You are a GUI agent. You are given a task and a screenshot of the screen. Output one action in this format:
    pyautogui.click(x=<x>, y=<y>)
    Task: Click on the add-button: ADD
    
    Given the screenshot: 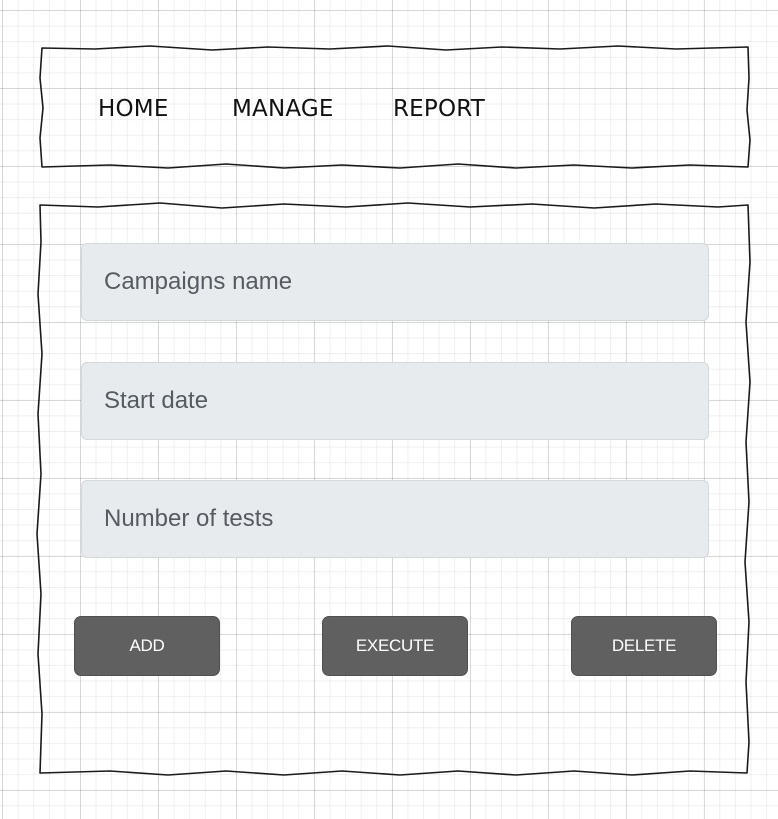 What is the action you would take?
    pyautogui.click(x=147, y=646)
    